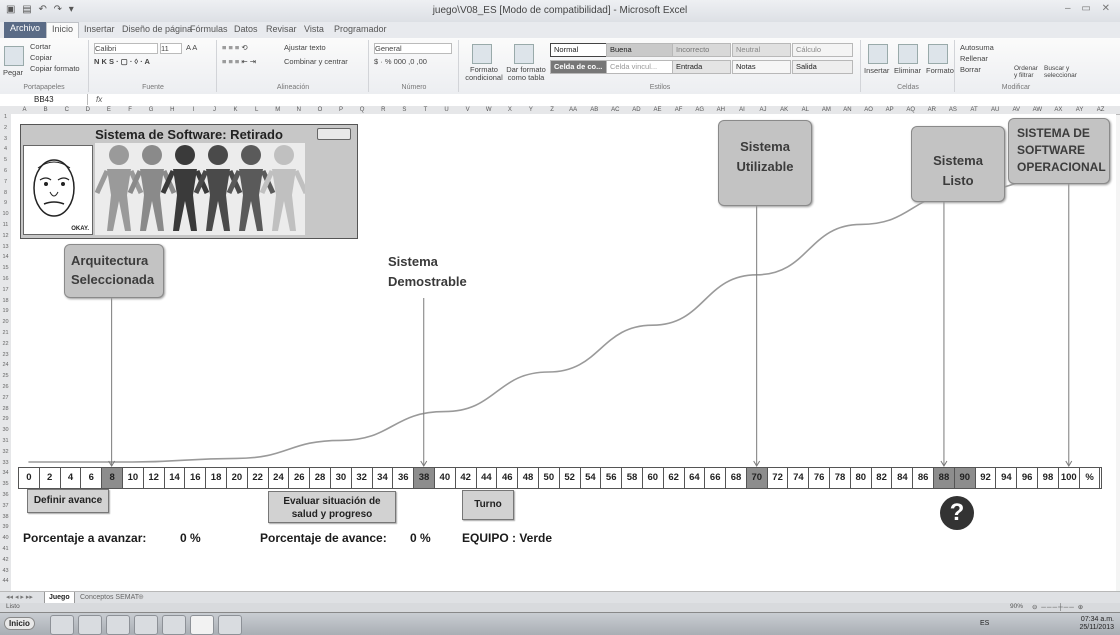 The width and height of the screenshot is (1120, 635). What do you see at coordinates (146, 625) in the screenshot?
I see `taskbar-firefox-icon` at bounding box center [146, 625].